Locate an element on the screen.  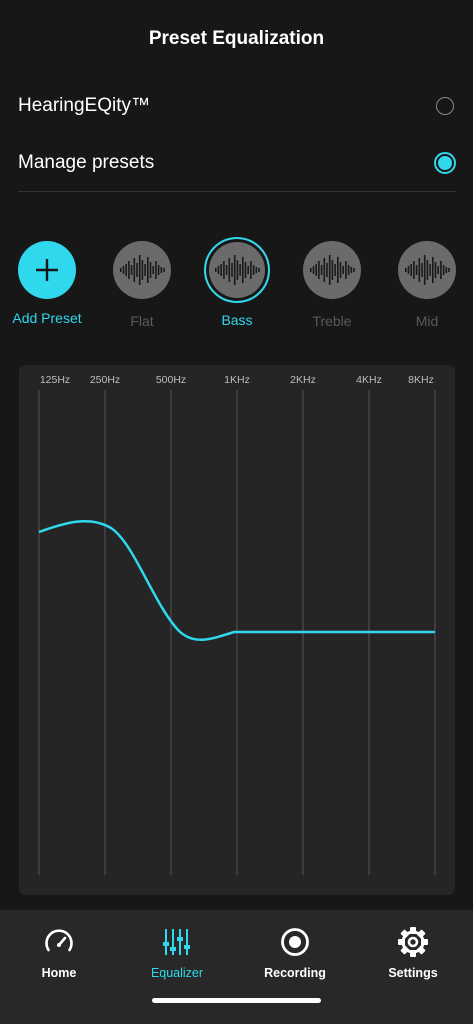
preset-treble: Treble is located at coordinates (332, 285).